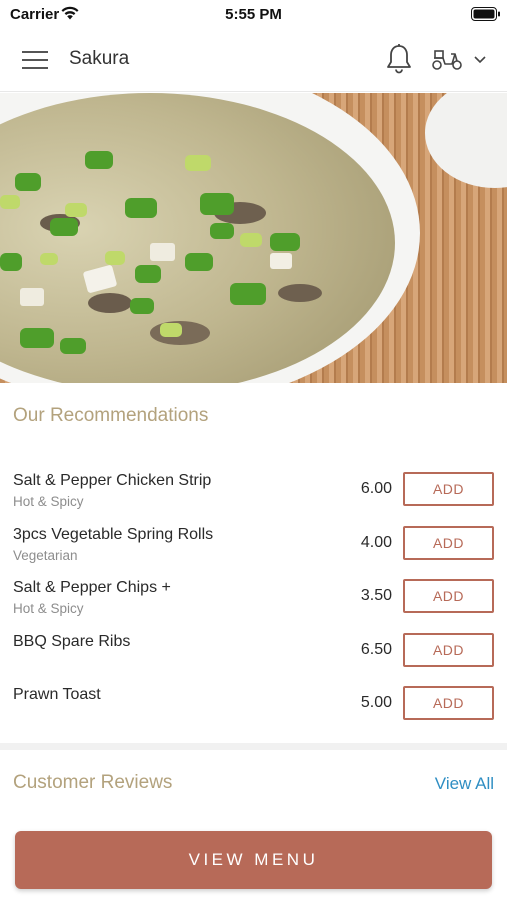  What do you see at coordinates (45, 555) in the screenshot?
I see `item-tag: Vegetarian` at bounding box center [45, 555].